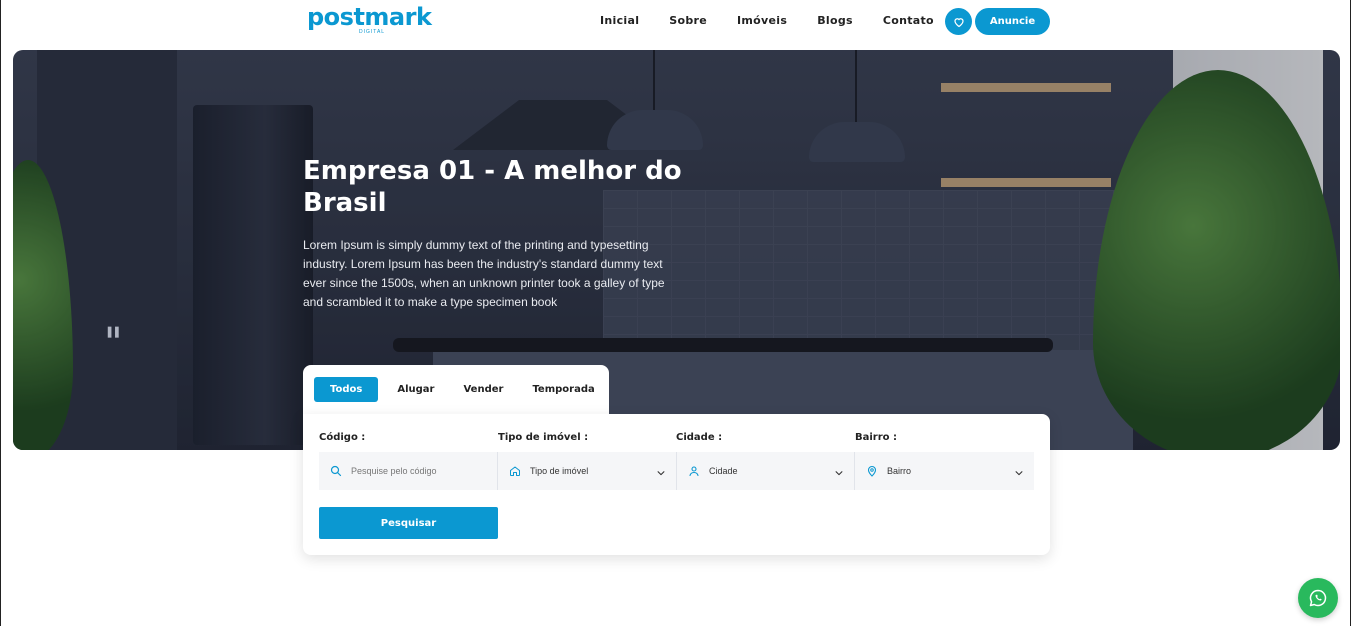 Image resolution: width=1351 pixels, height=626 pixels. Describe the element at coordinates (416, 471) in the screenshot. I see `code-input` at that location.